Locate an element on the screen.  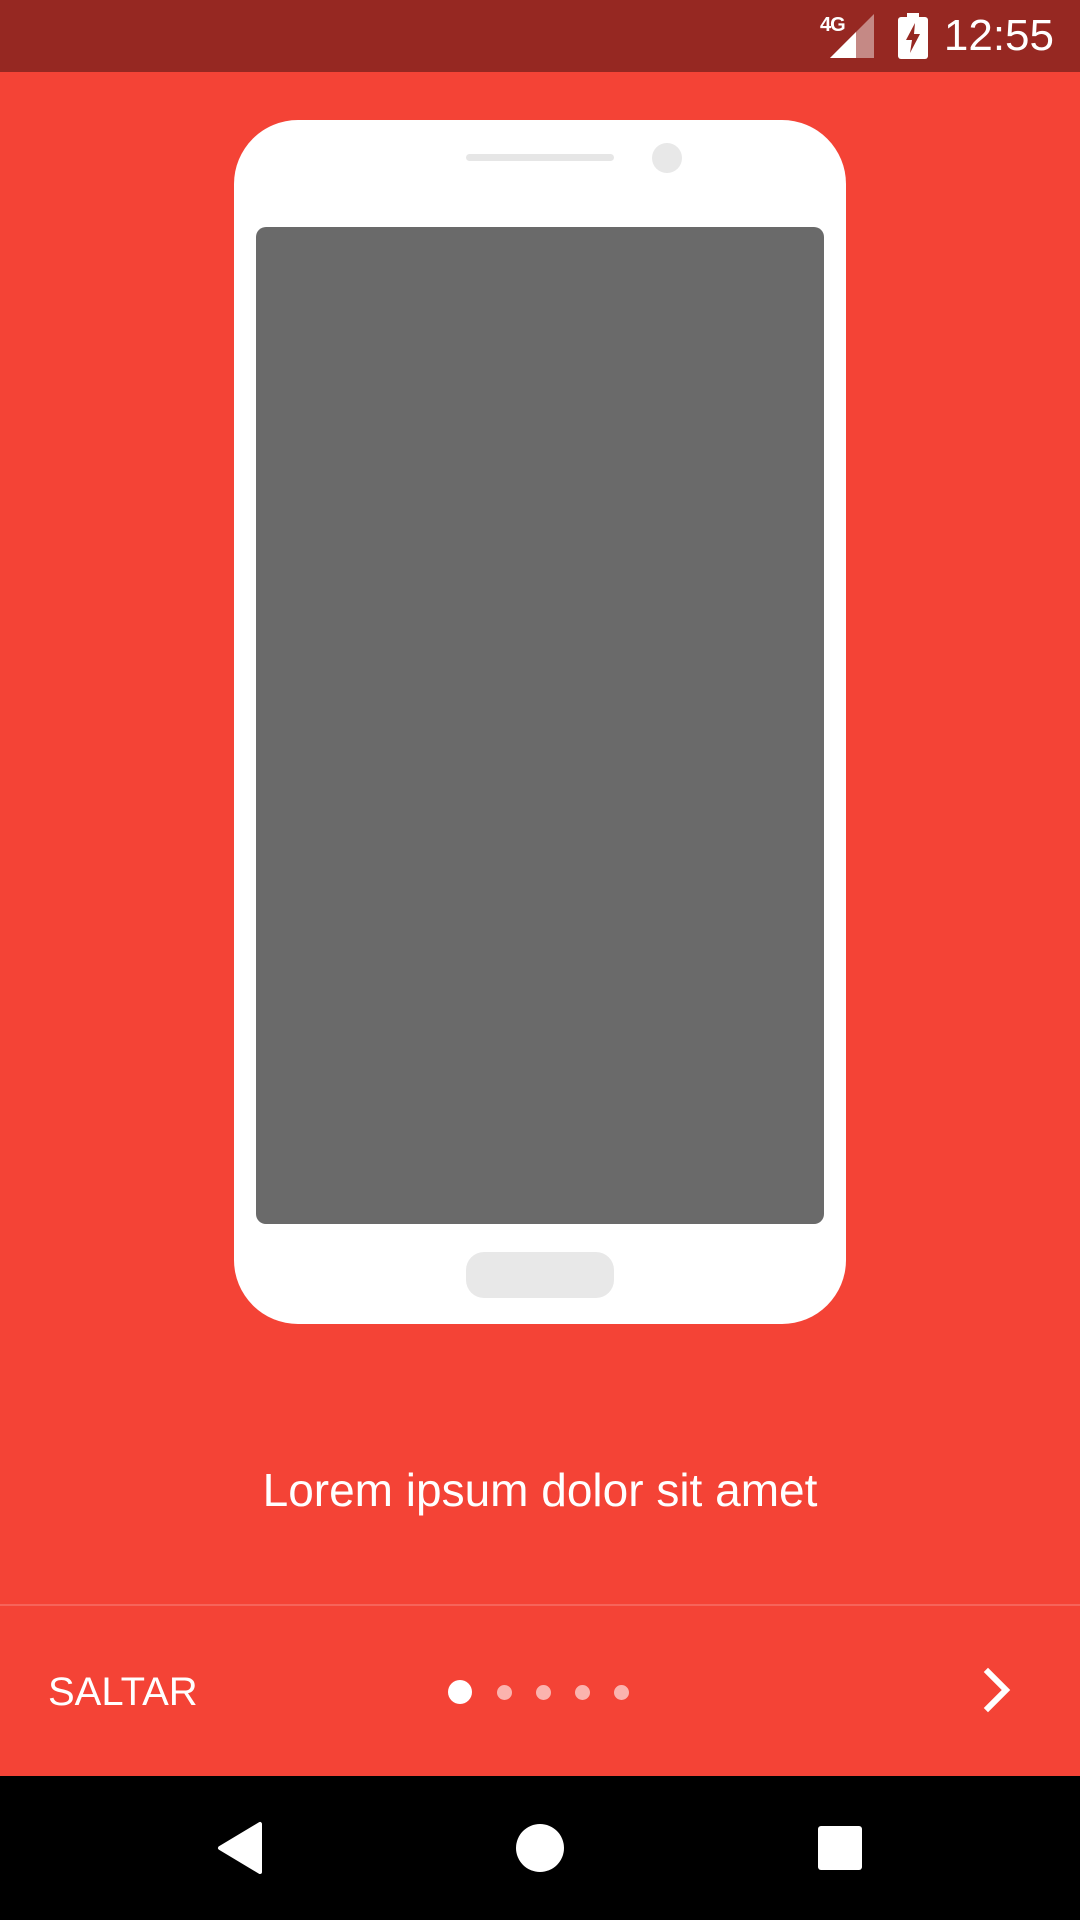
page-dot-active is located at coordinates (460, 1692).